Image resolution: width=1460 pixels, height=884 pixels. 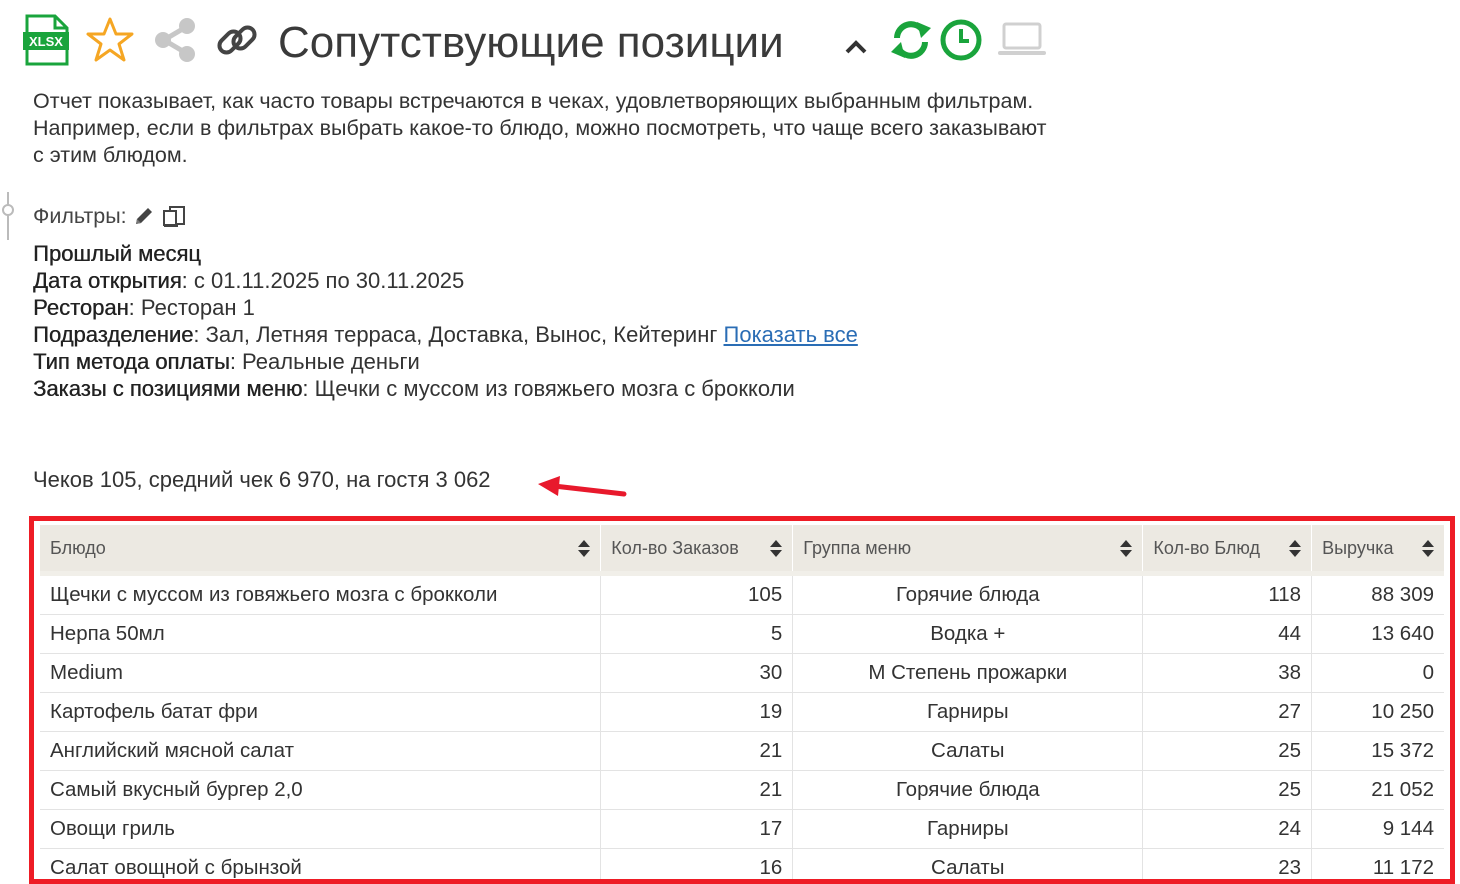 What do you see at coordinates (8, 216) in the screenshot?
I see `side-resize-handle` at bounding box center [8, 216].